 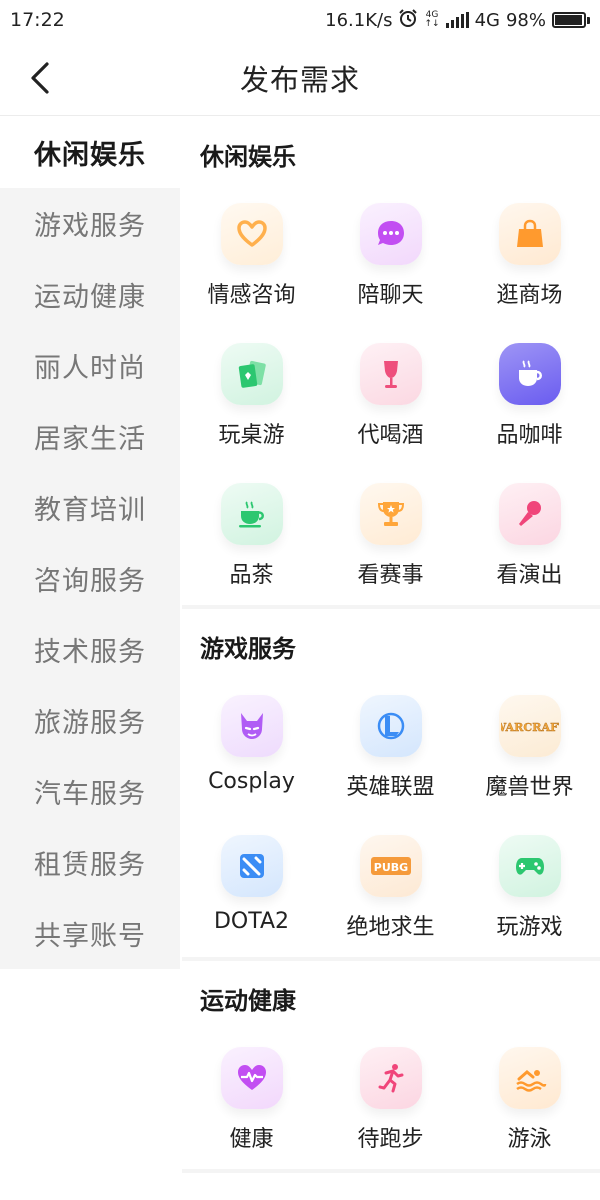 I want to click on back-button, so click(x=40, y=78).